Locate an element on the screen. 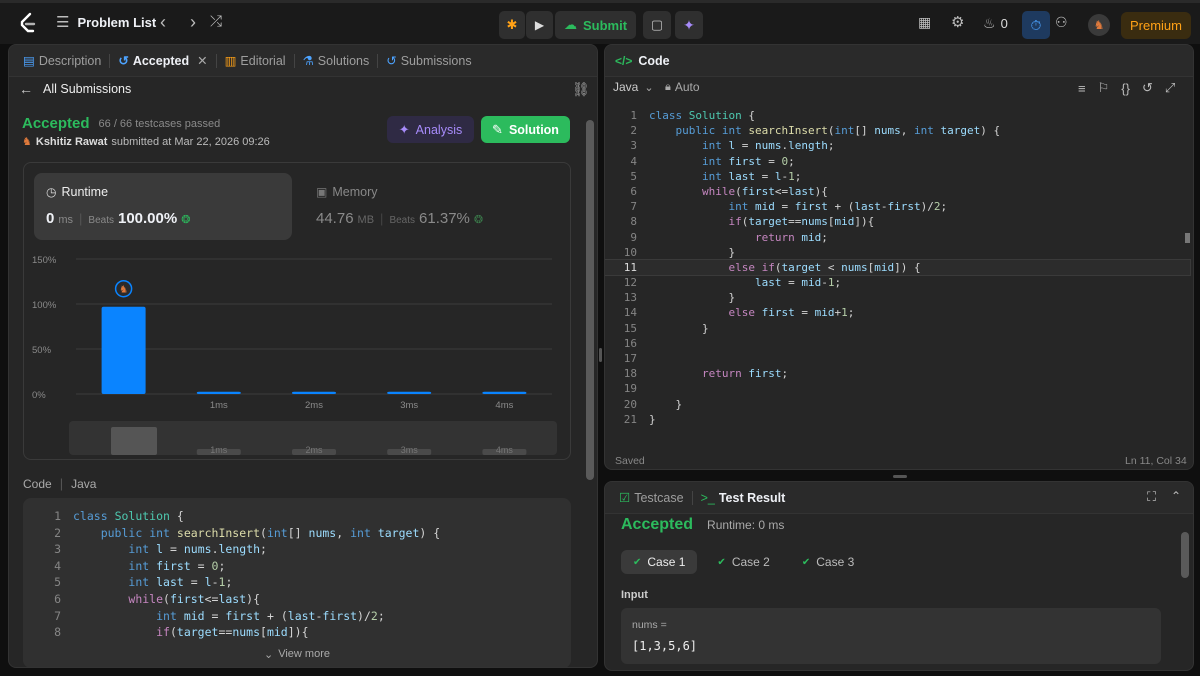 Image resolution: width=1200 pixels, height=676 pixels. code-label: Code is located at coordinates (37, 483).